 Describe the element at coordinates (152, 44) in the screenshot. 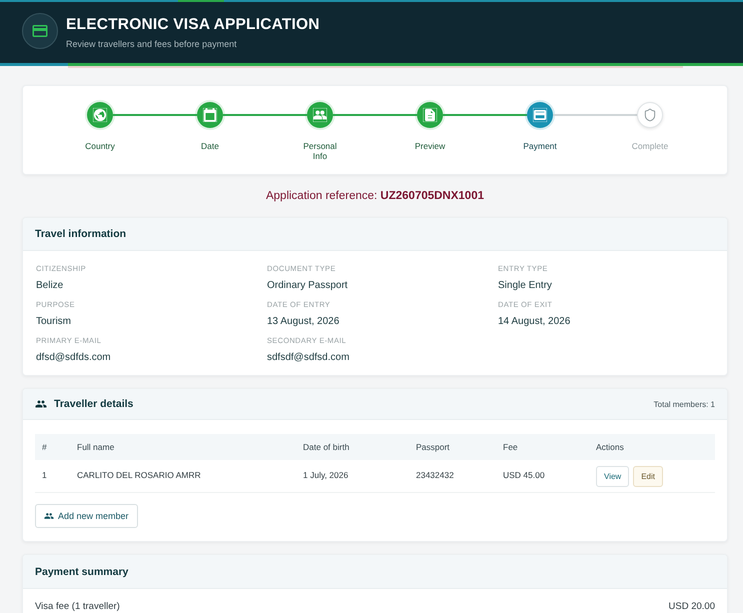

I see `page-subtitle: Review travellers and fees before payment` at that location.